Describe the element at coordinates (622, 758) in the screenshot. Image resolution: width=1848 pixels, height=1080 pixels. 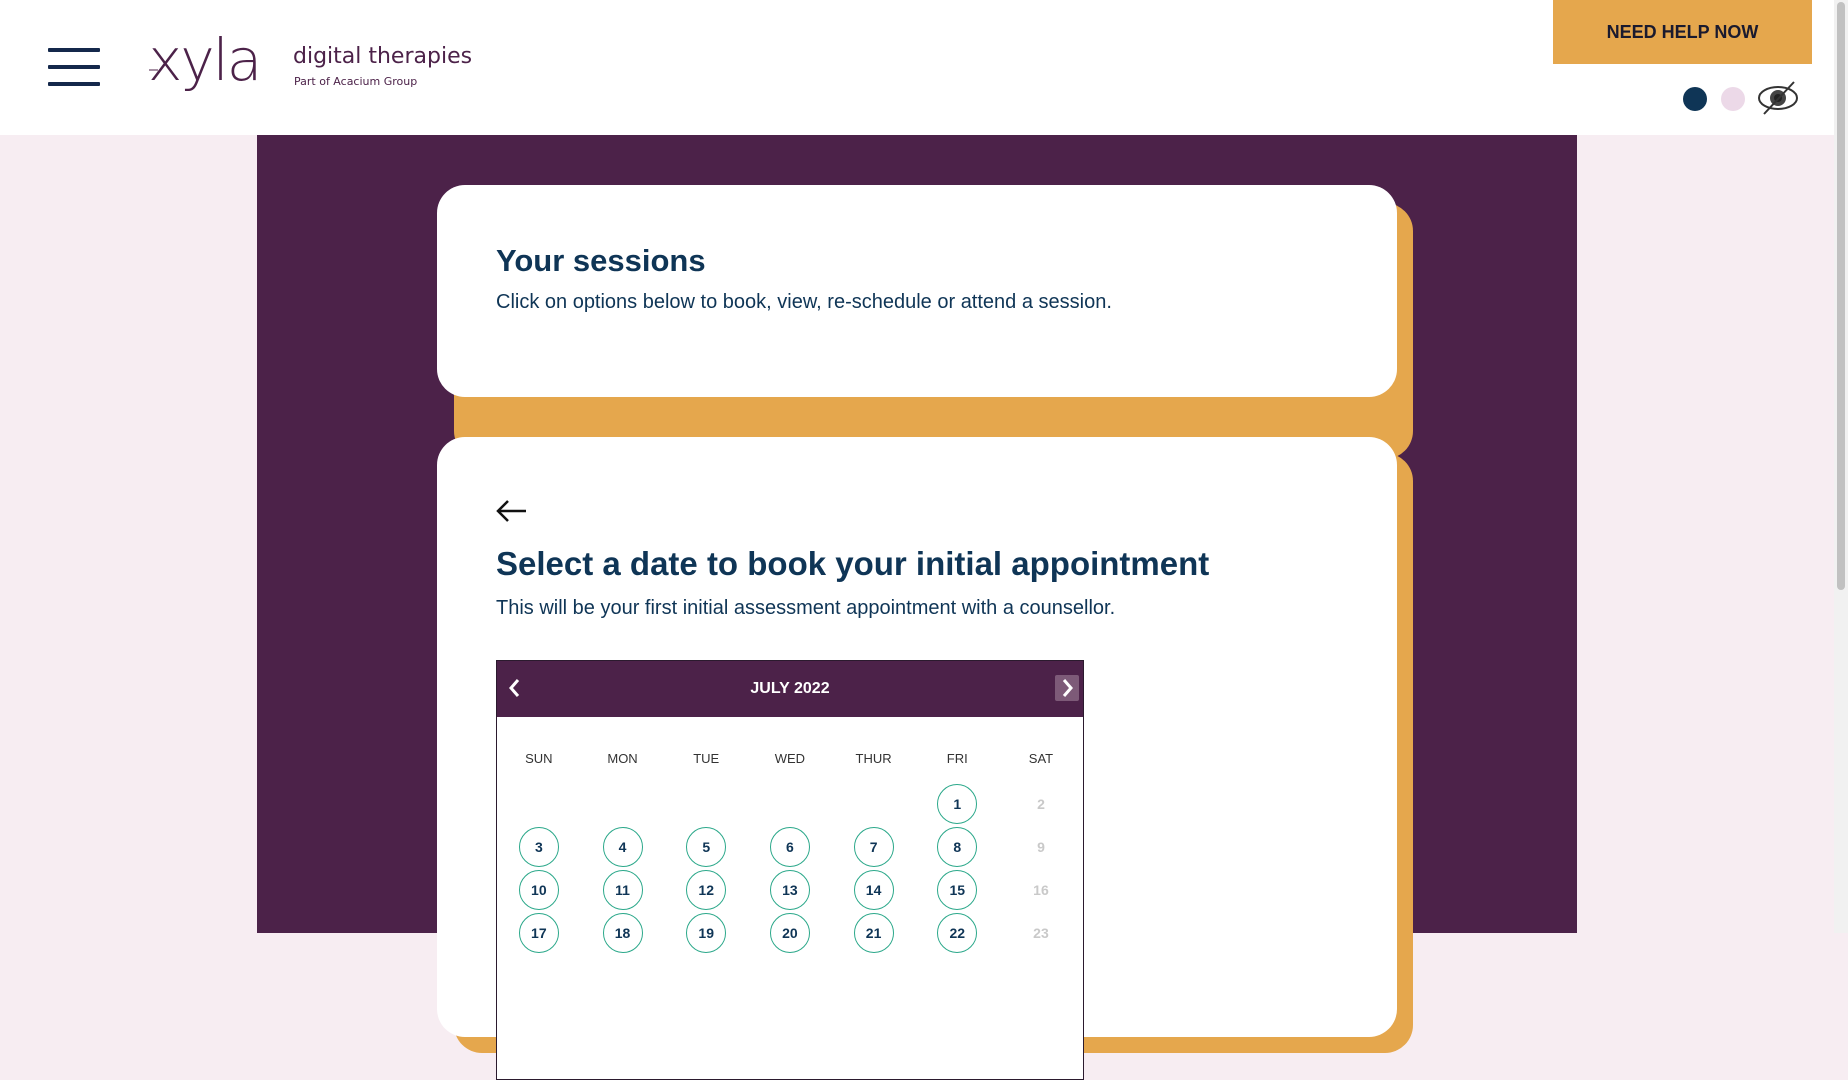
I see `weekday-label: MON` at that location.